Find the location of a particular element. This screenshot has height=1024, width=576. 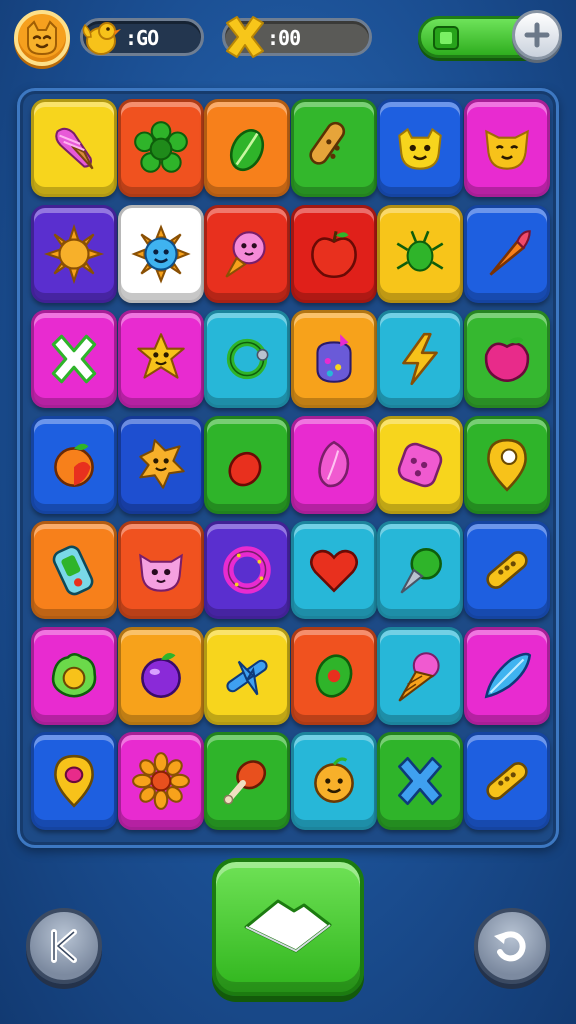

orange-flower-icon is located at coordinates (161, 781).